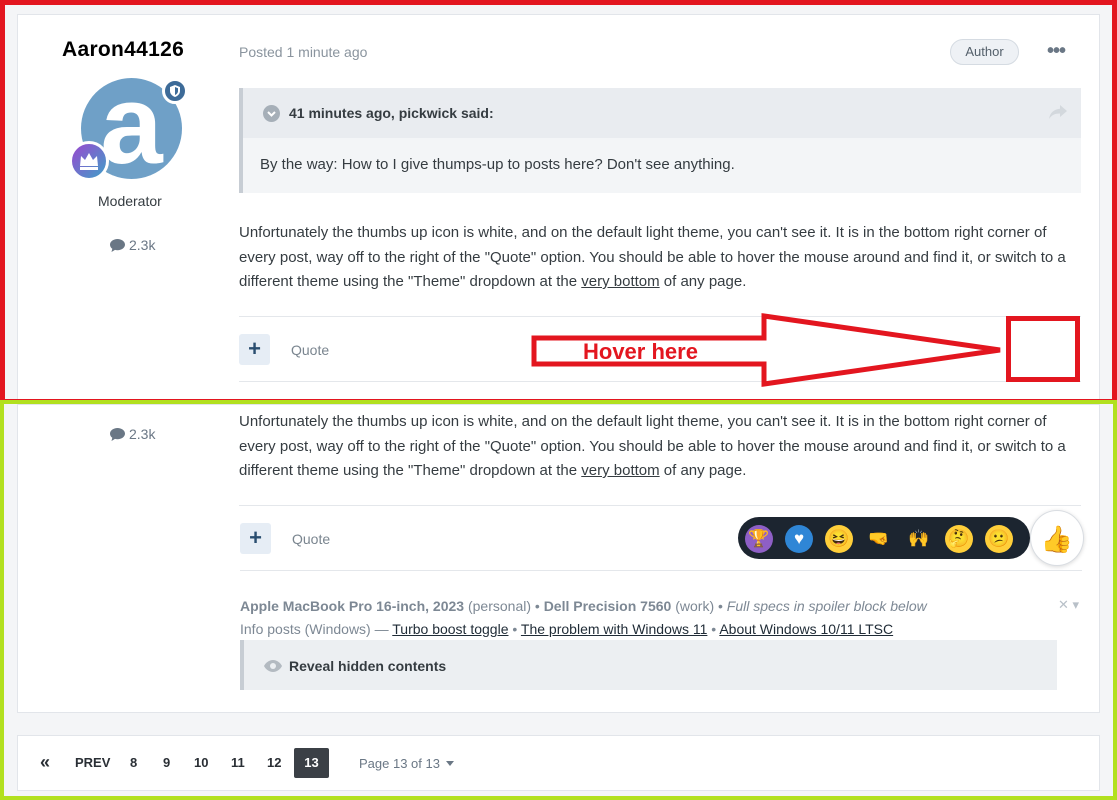 This screenshot has height=800, width=1117. Describe the element at coordinates (999, 539) in the screenshot. I see `confused-face-icon: 😕` at that location.